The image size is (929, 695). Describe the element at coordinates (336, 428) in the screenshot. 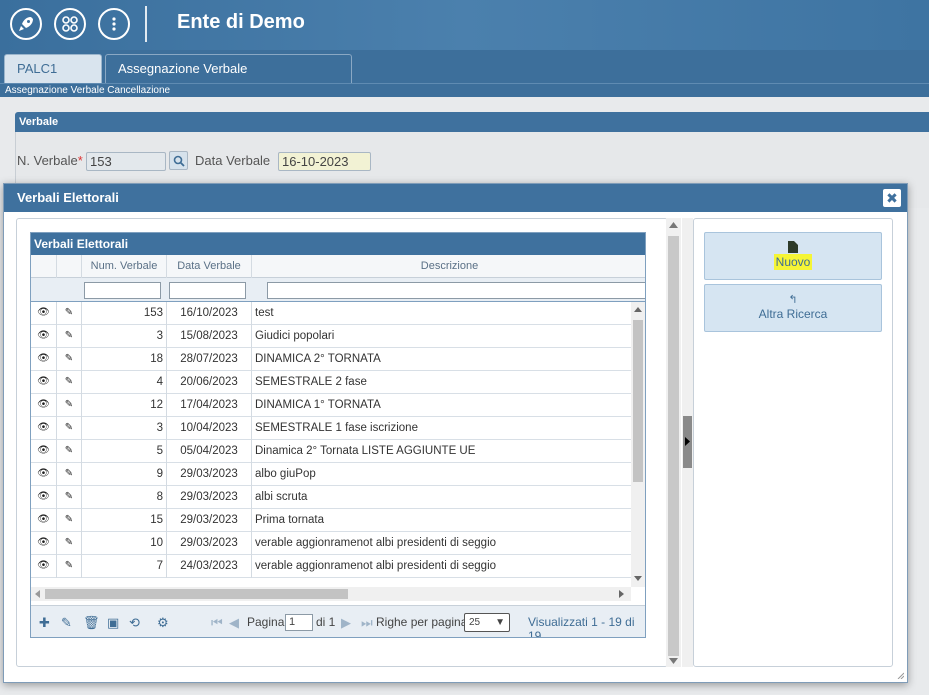

I see `cell-descrizione: SEMESTRALE 1 fase iscrizione` at that location.